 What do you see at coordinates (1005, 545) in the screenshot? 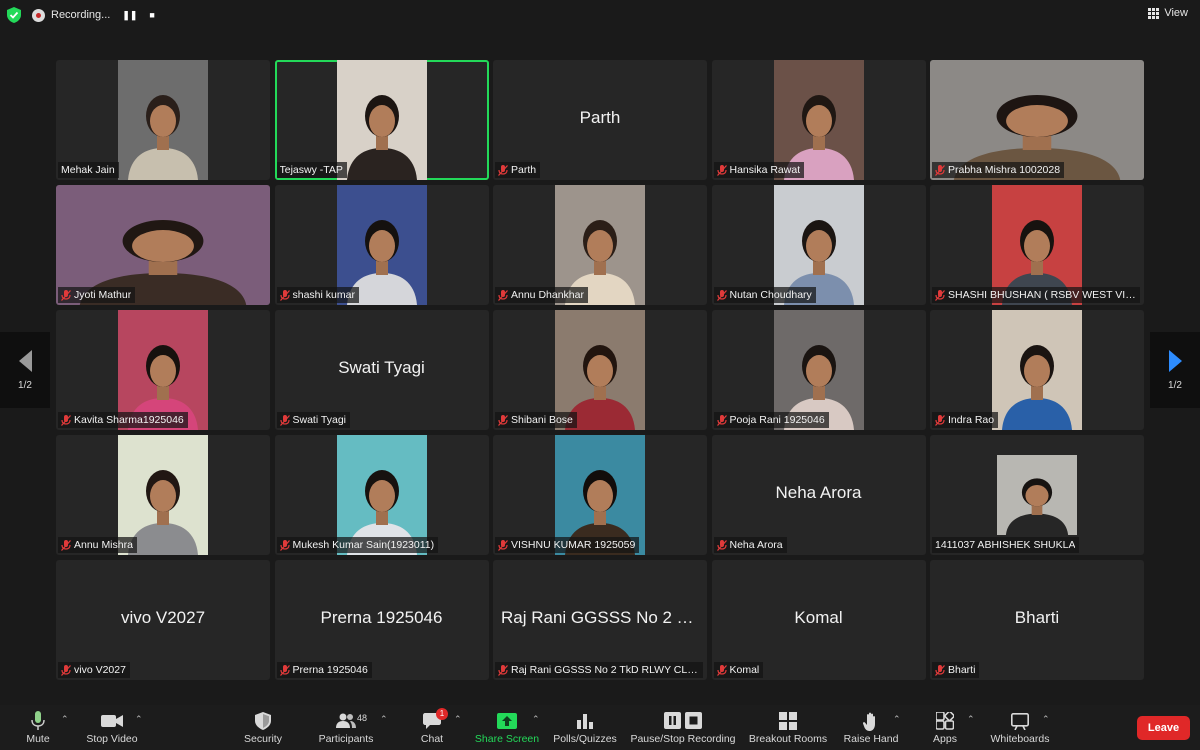
I see `participant-name: 1411037 ABHISHEK SHUKLA` at bounding box center [1005, 545].